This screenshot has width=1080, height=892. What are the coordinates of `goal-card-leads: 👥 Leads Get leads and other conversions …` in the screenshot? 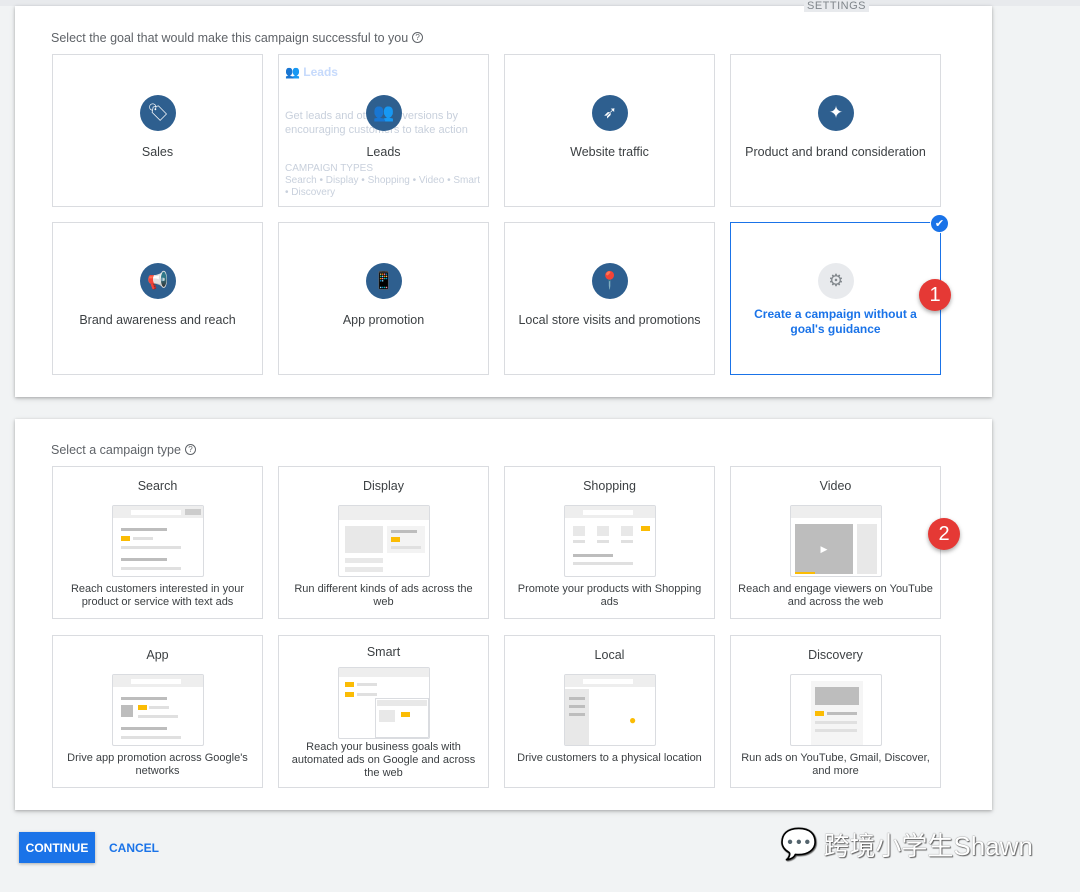 It's located at (383, 130).